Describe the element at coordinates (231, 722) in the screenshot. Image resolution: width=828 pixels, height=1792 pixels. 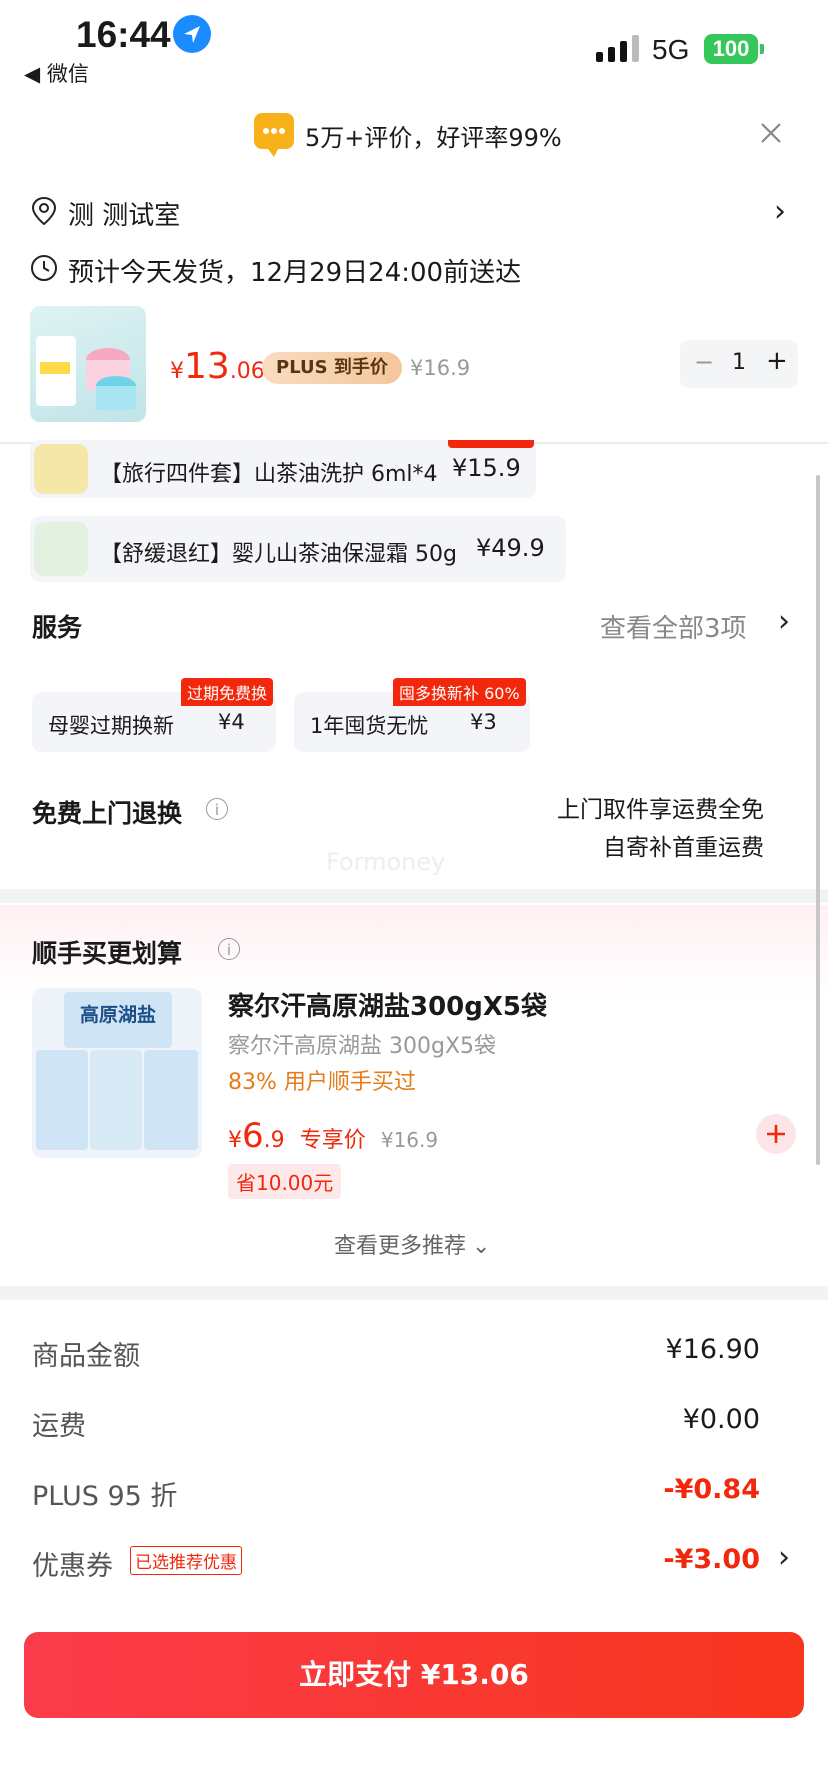
I see `service-price: ¥4` at that location.